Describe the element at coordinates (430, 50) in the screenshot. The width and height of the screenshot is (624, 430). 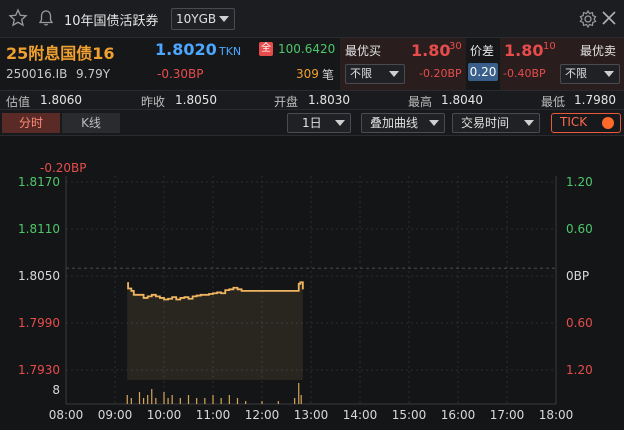
I see `bid-price: 1.80` at that location.